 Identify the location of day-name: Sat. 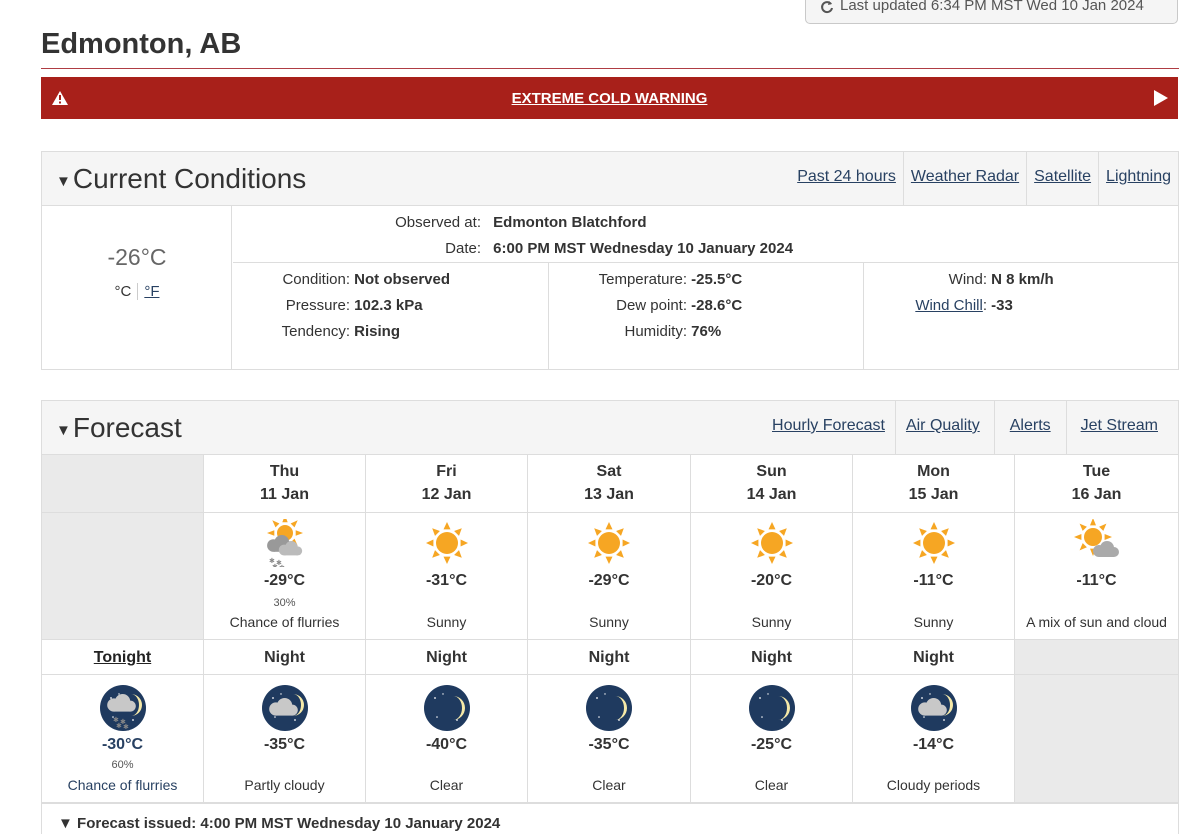
(609, 471).